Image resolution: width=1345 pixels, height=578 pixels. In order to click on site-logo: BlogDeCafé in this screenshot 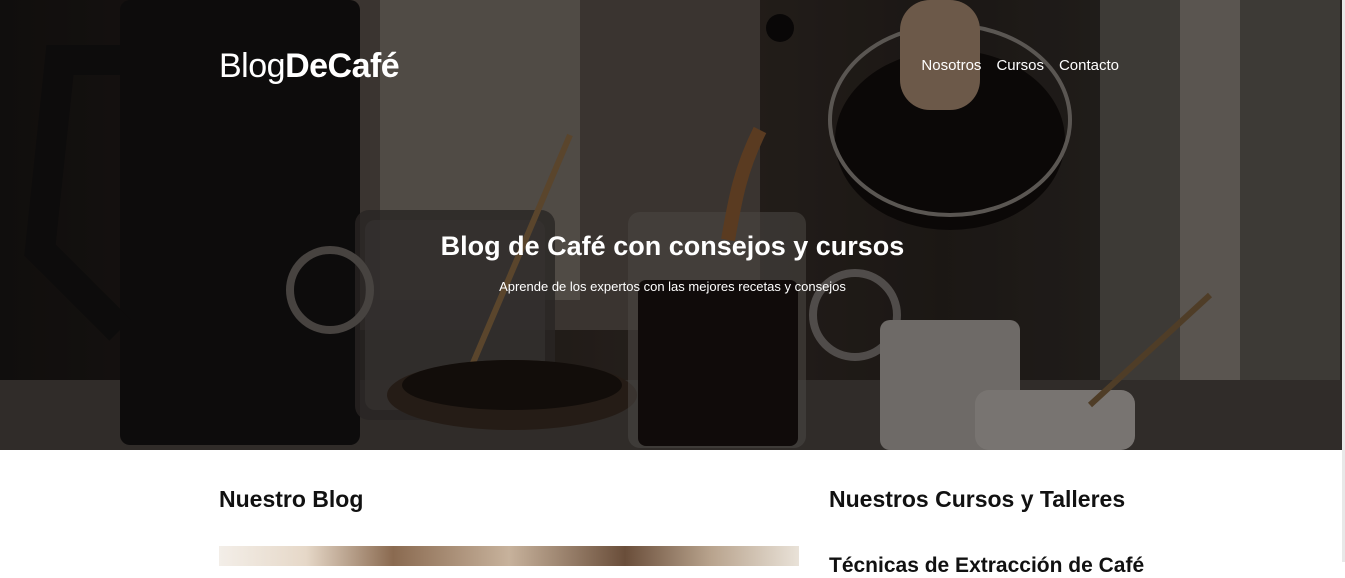, I will do `click(309, 66)`.